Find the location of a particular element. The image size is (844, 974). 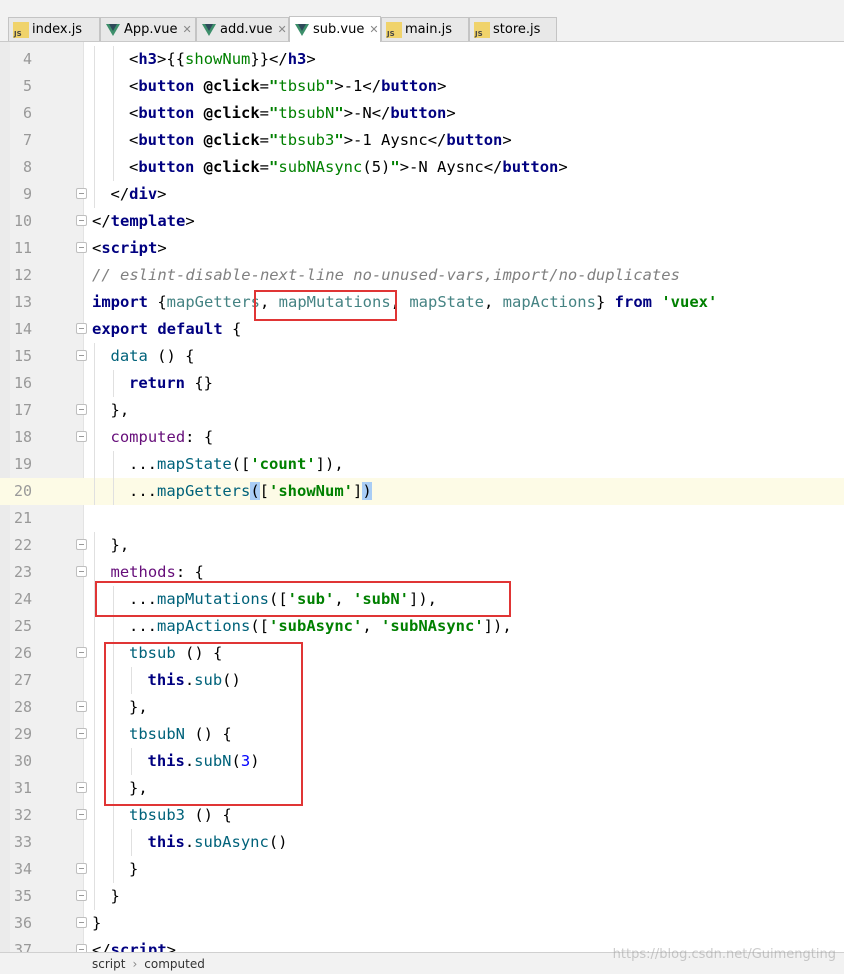

tab-main-js: main.js is located at coordinates (425, 29).